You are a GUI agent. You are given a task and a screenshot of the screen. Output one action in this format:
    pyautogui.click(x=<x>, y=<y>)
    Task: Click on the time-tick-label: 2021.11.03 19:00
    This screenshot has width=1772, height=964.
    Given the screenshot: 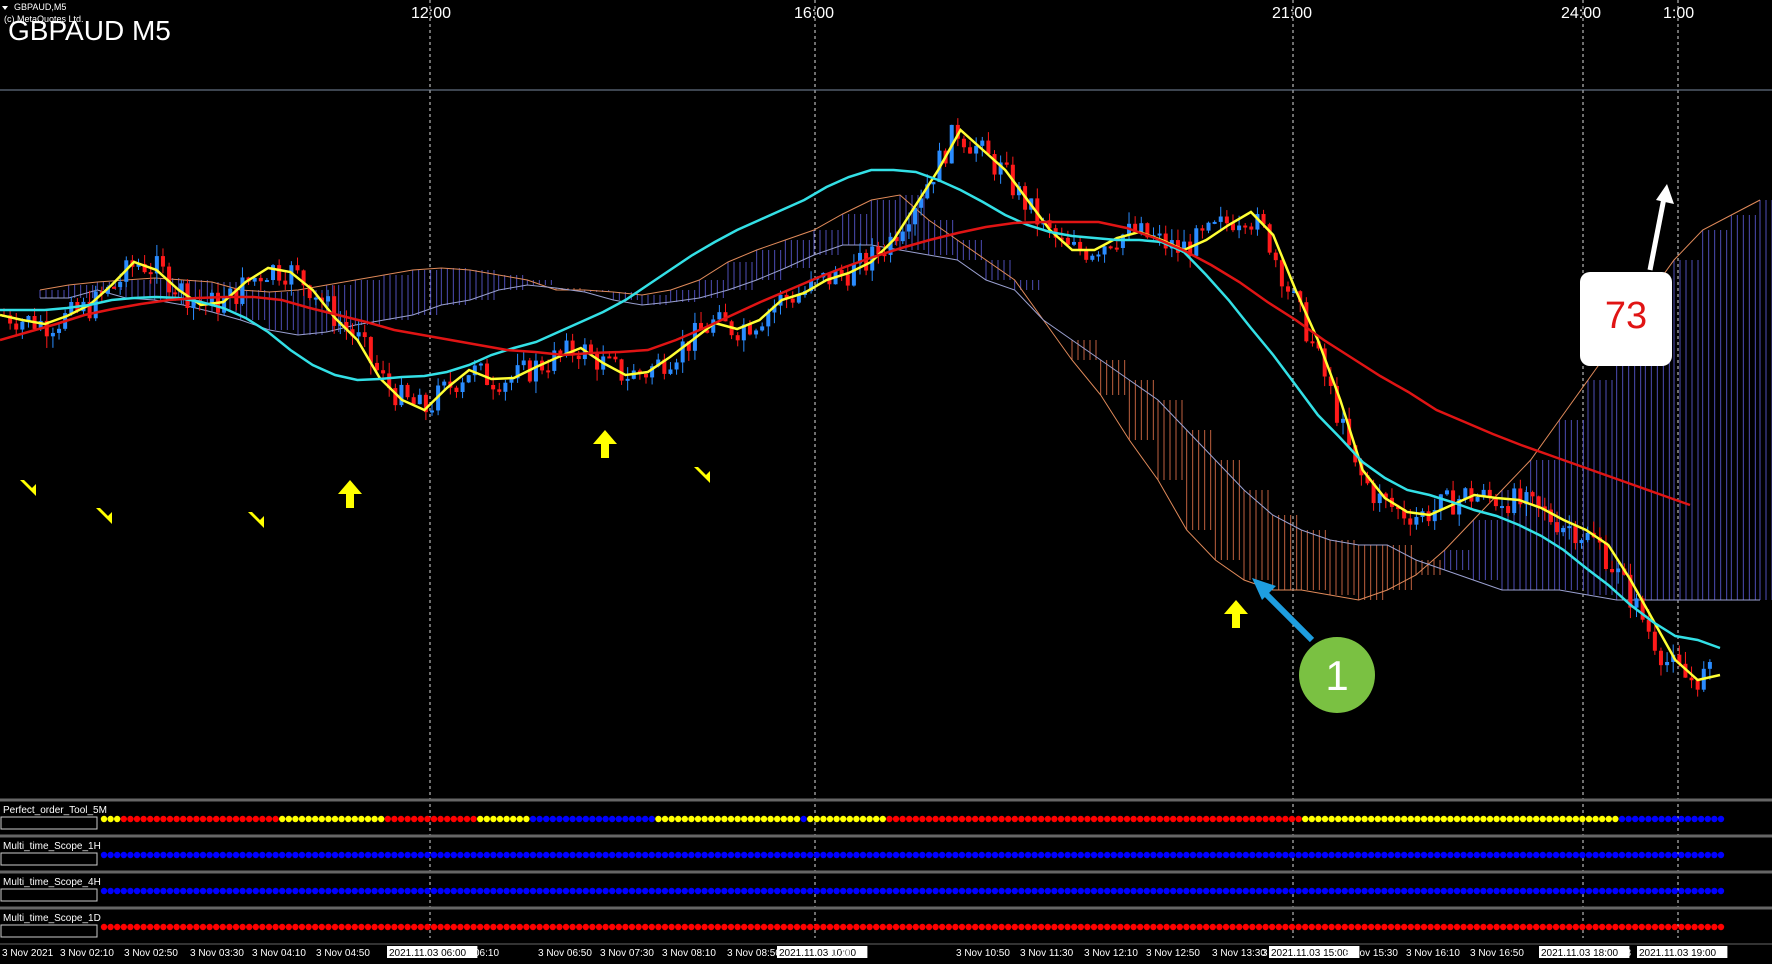 What is the action you would take?
    pyautogui.click(x=1678, y=953)
    